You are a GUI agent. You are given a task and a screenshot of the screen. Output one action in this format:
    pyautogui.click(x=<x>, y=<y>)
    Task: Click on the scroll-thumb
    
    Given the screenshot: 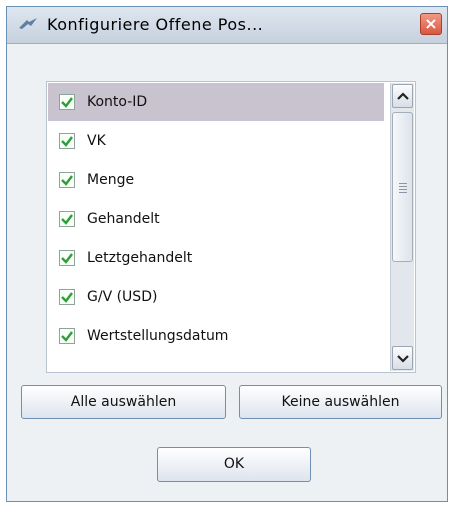 What is the action you would take?
    pyautogui.click(x=402, y=187)
    